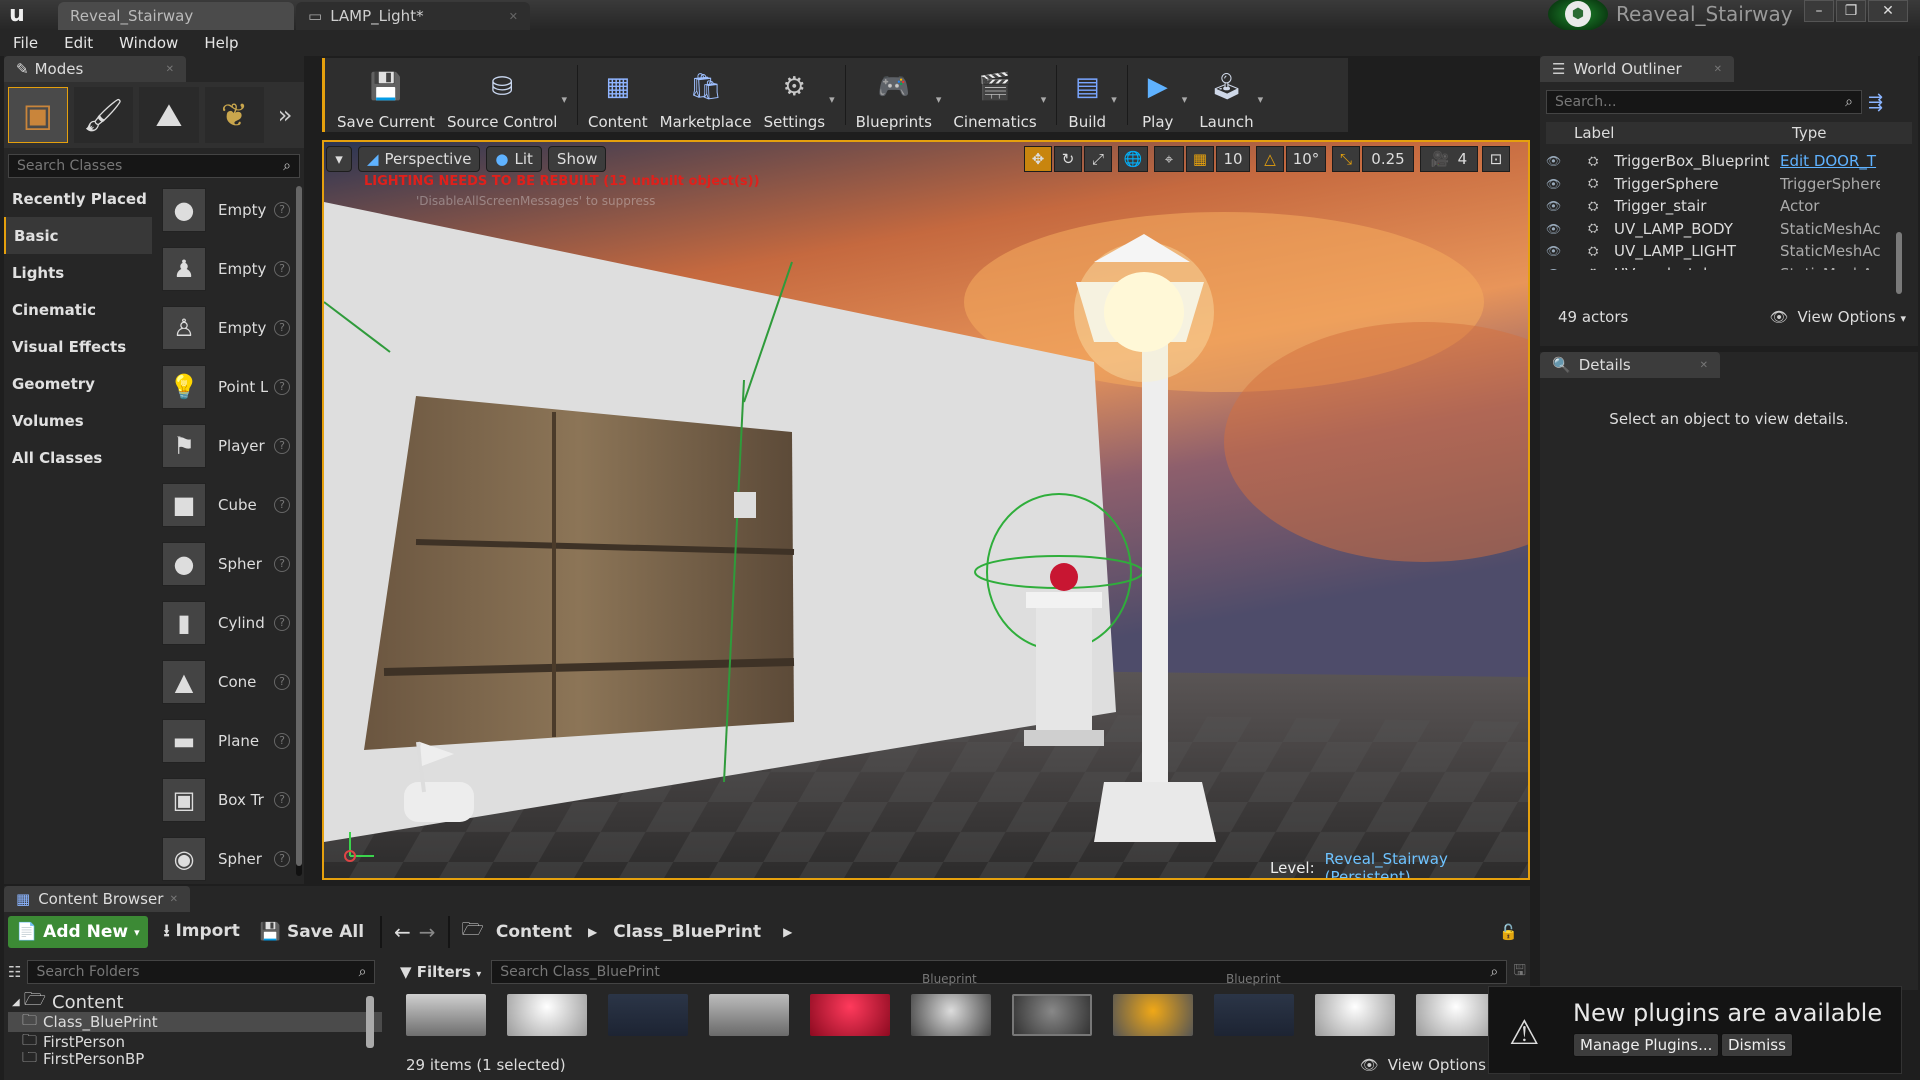 The width and height of the screenshot is (1920, 1080). What do you see at coordinates (228, 681) in the screenshot?
I see `class-item: ▲ Cone?` at bounding box center [228, 681].